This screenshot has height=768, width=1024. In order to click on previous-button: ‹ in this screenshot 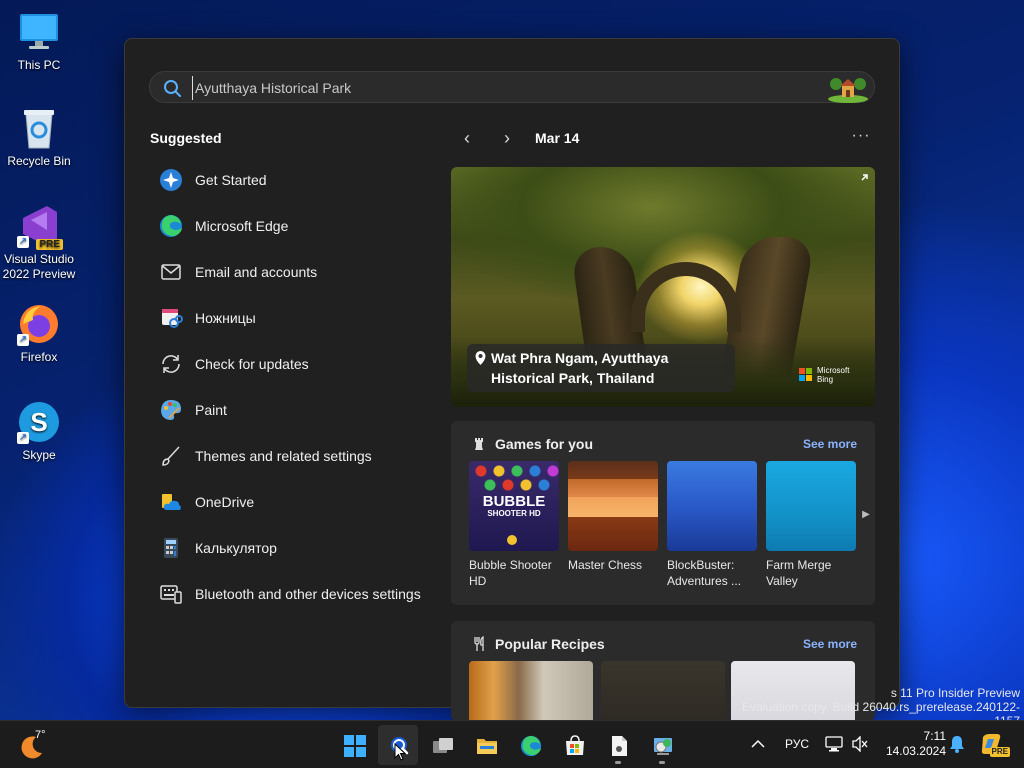, I will do `click(467, 139)`.